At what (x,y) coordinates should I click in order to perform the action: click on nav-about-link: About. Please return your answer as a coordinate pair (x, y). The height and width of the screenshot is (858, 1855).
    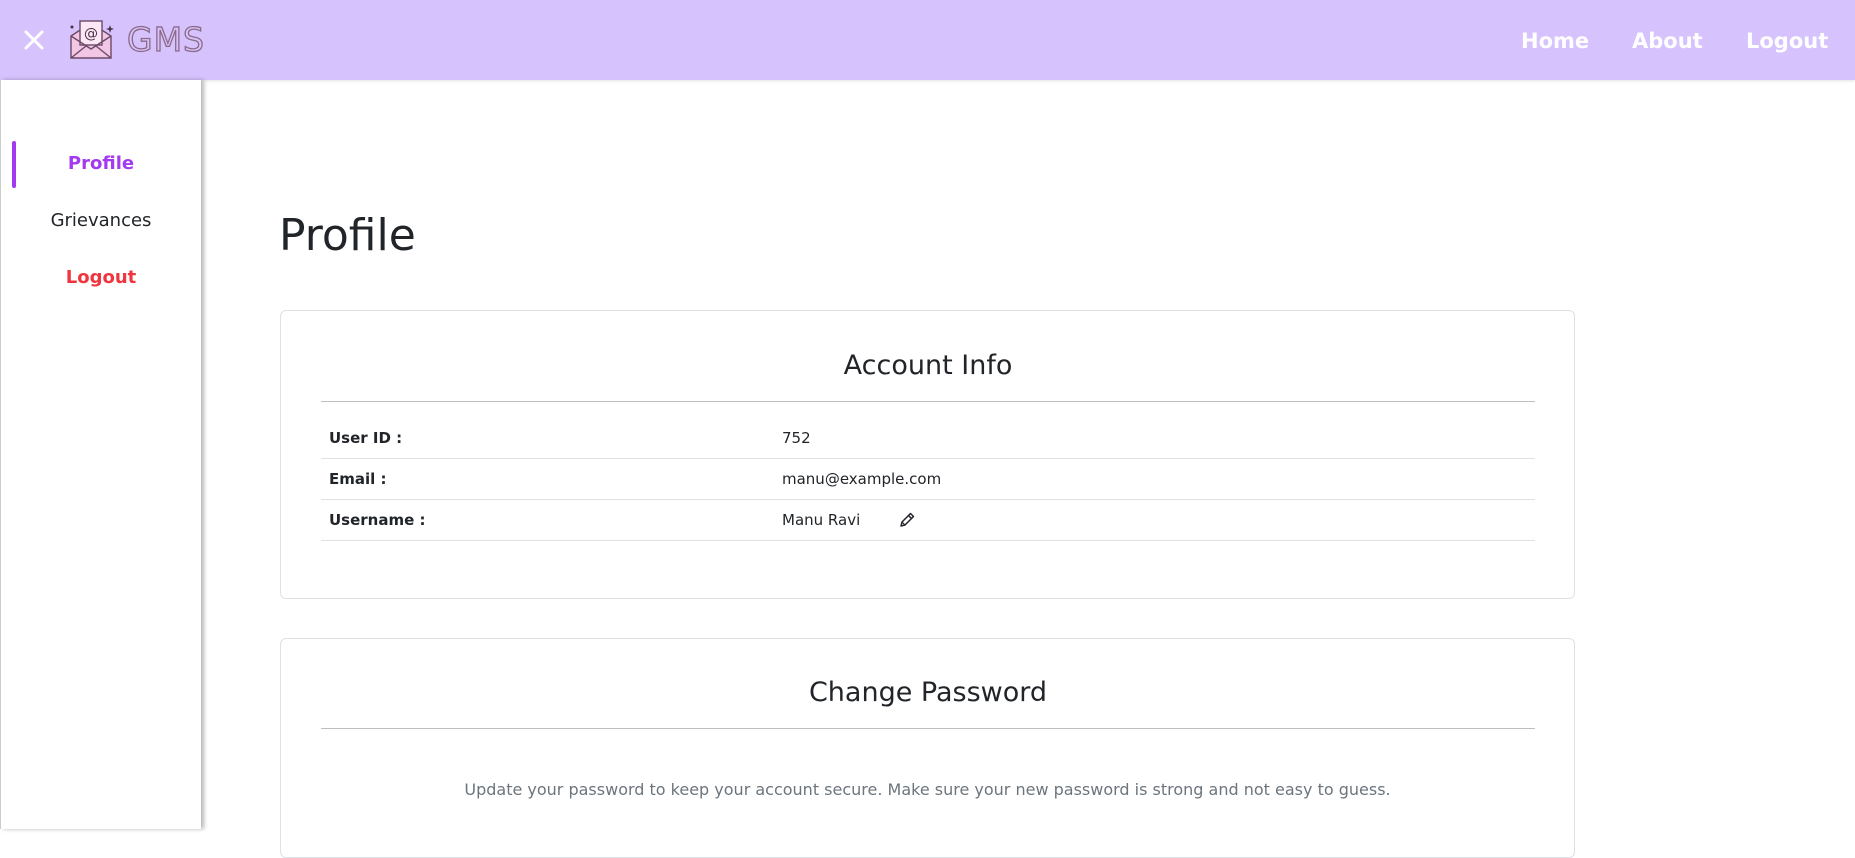
    Looking at the image, I should click on (1667, 41).